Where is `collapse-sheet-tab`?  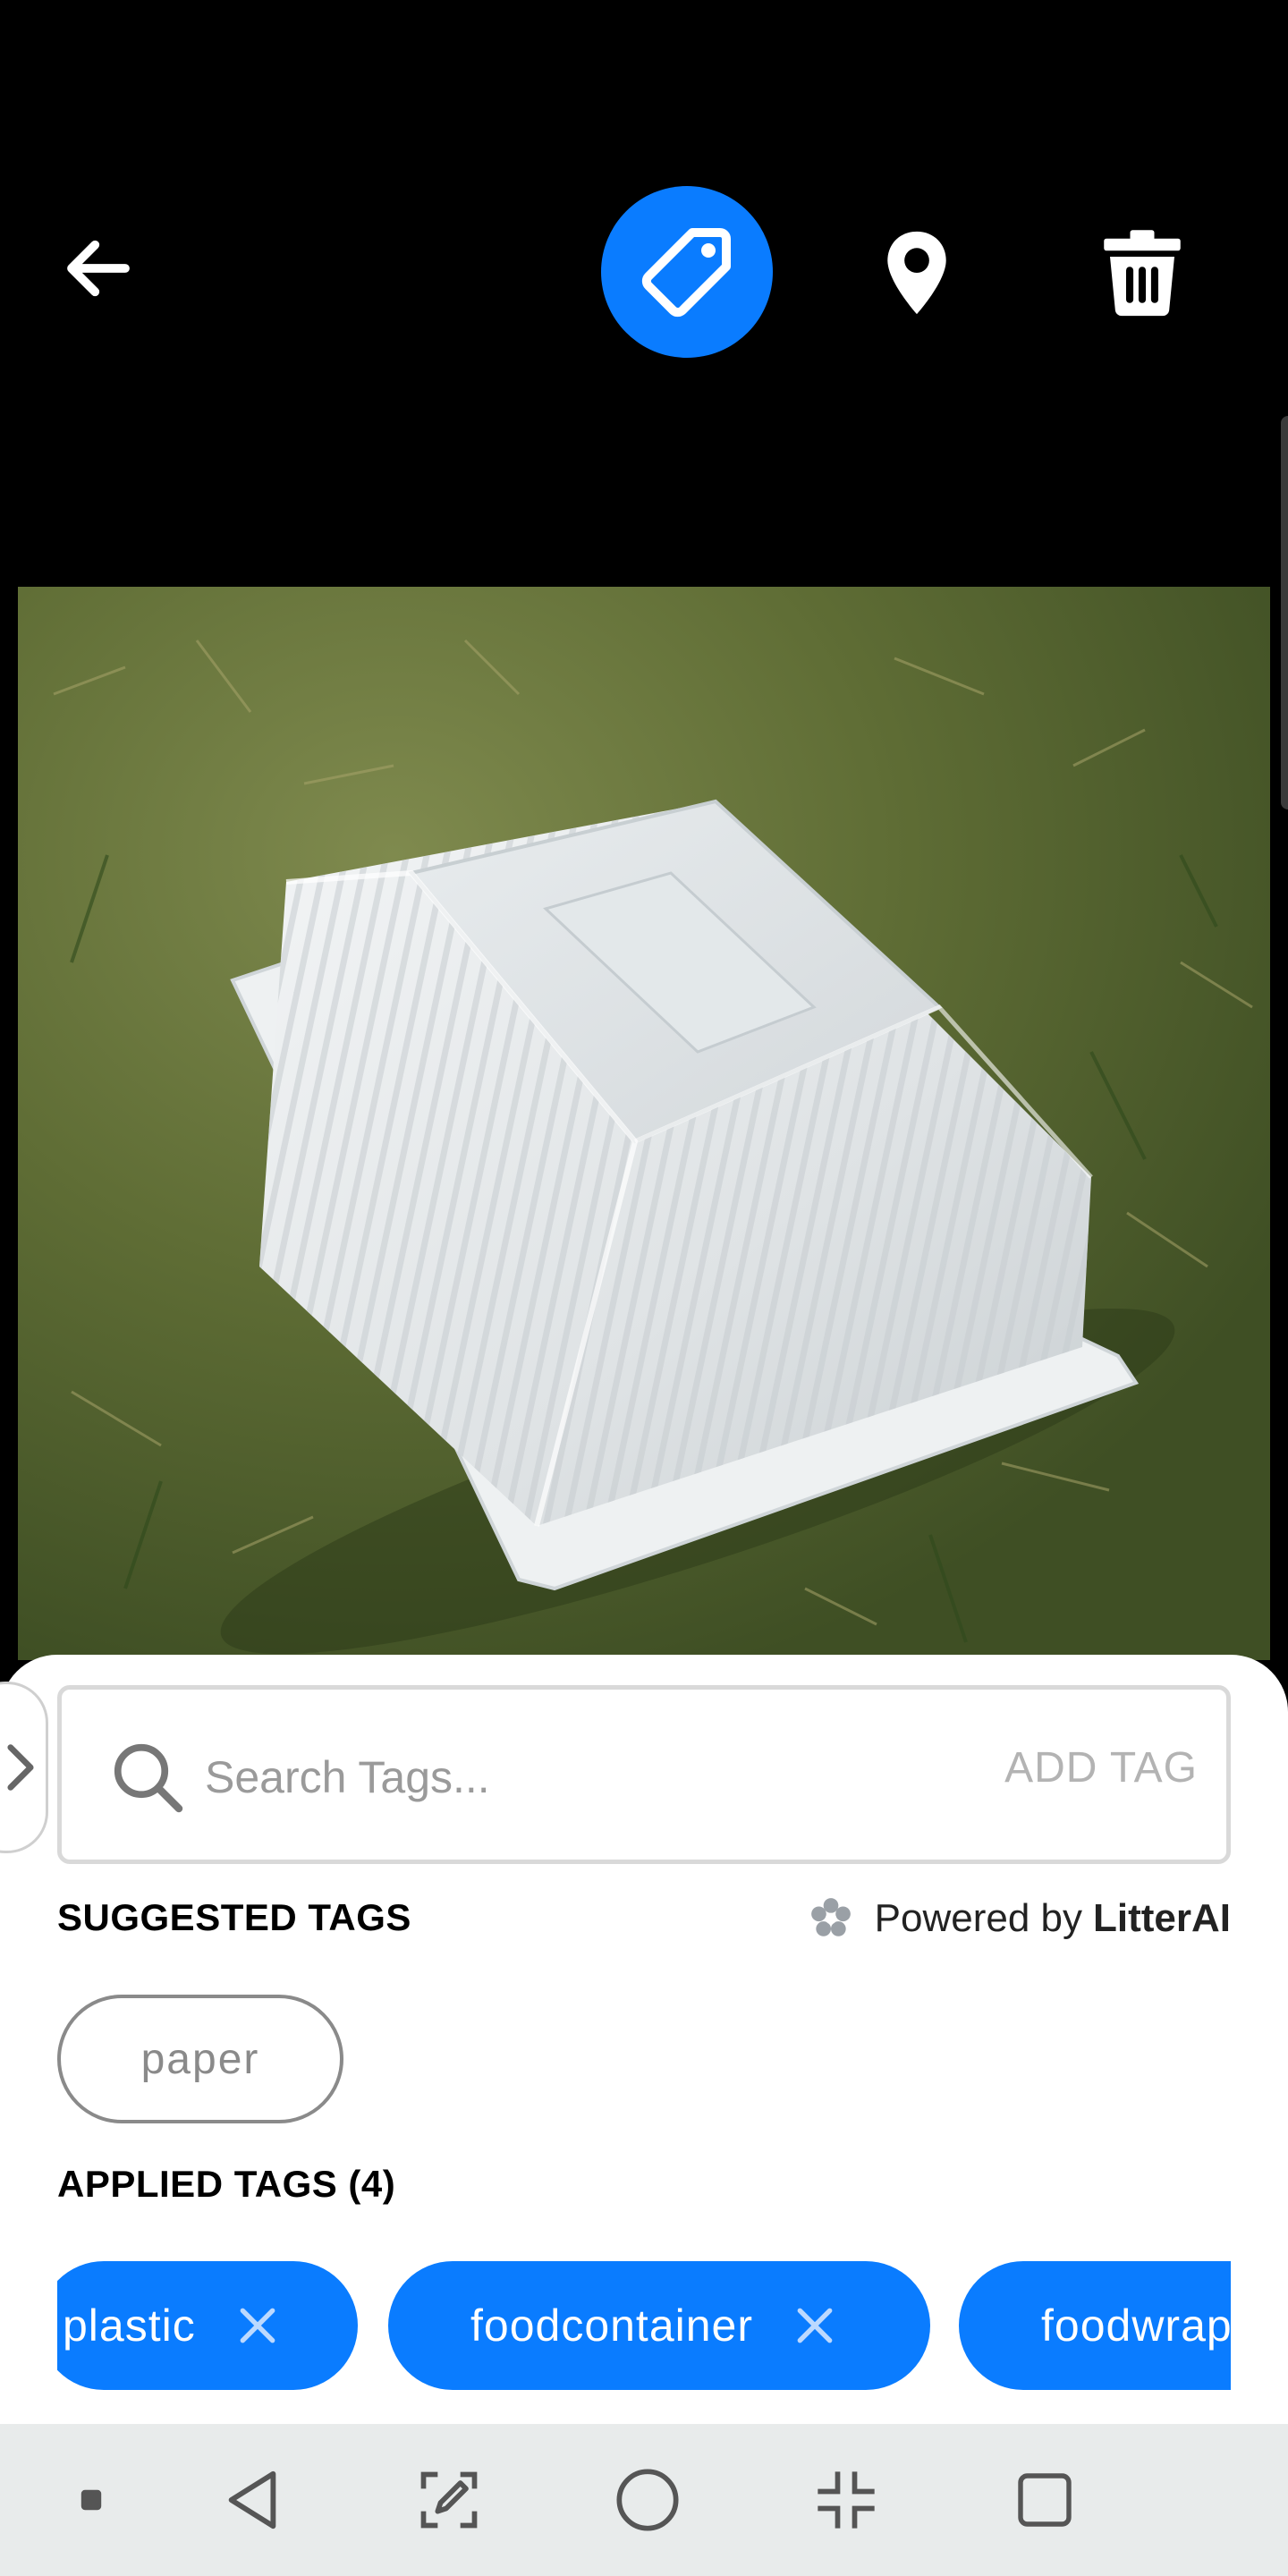 collapse-sheet-tab is located at coordinates (24, 1767).